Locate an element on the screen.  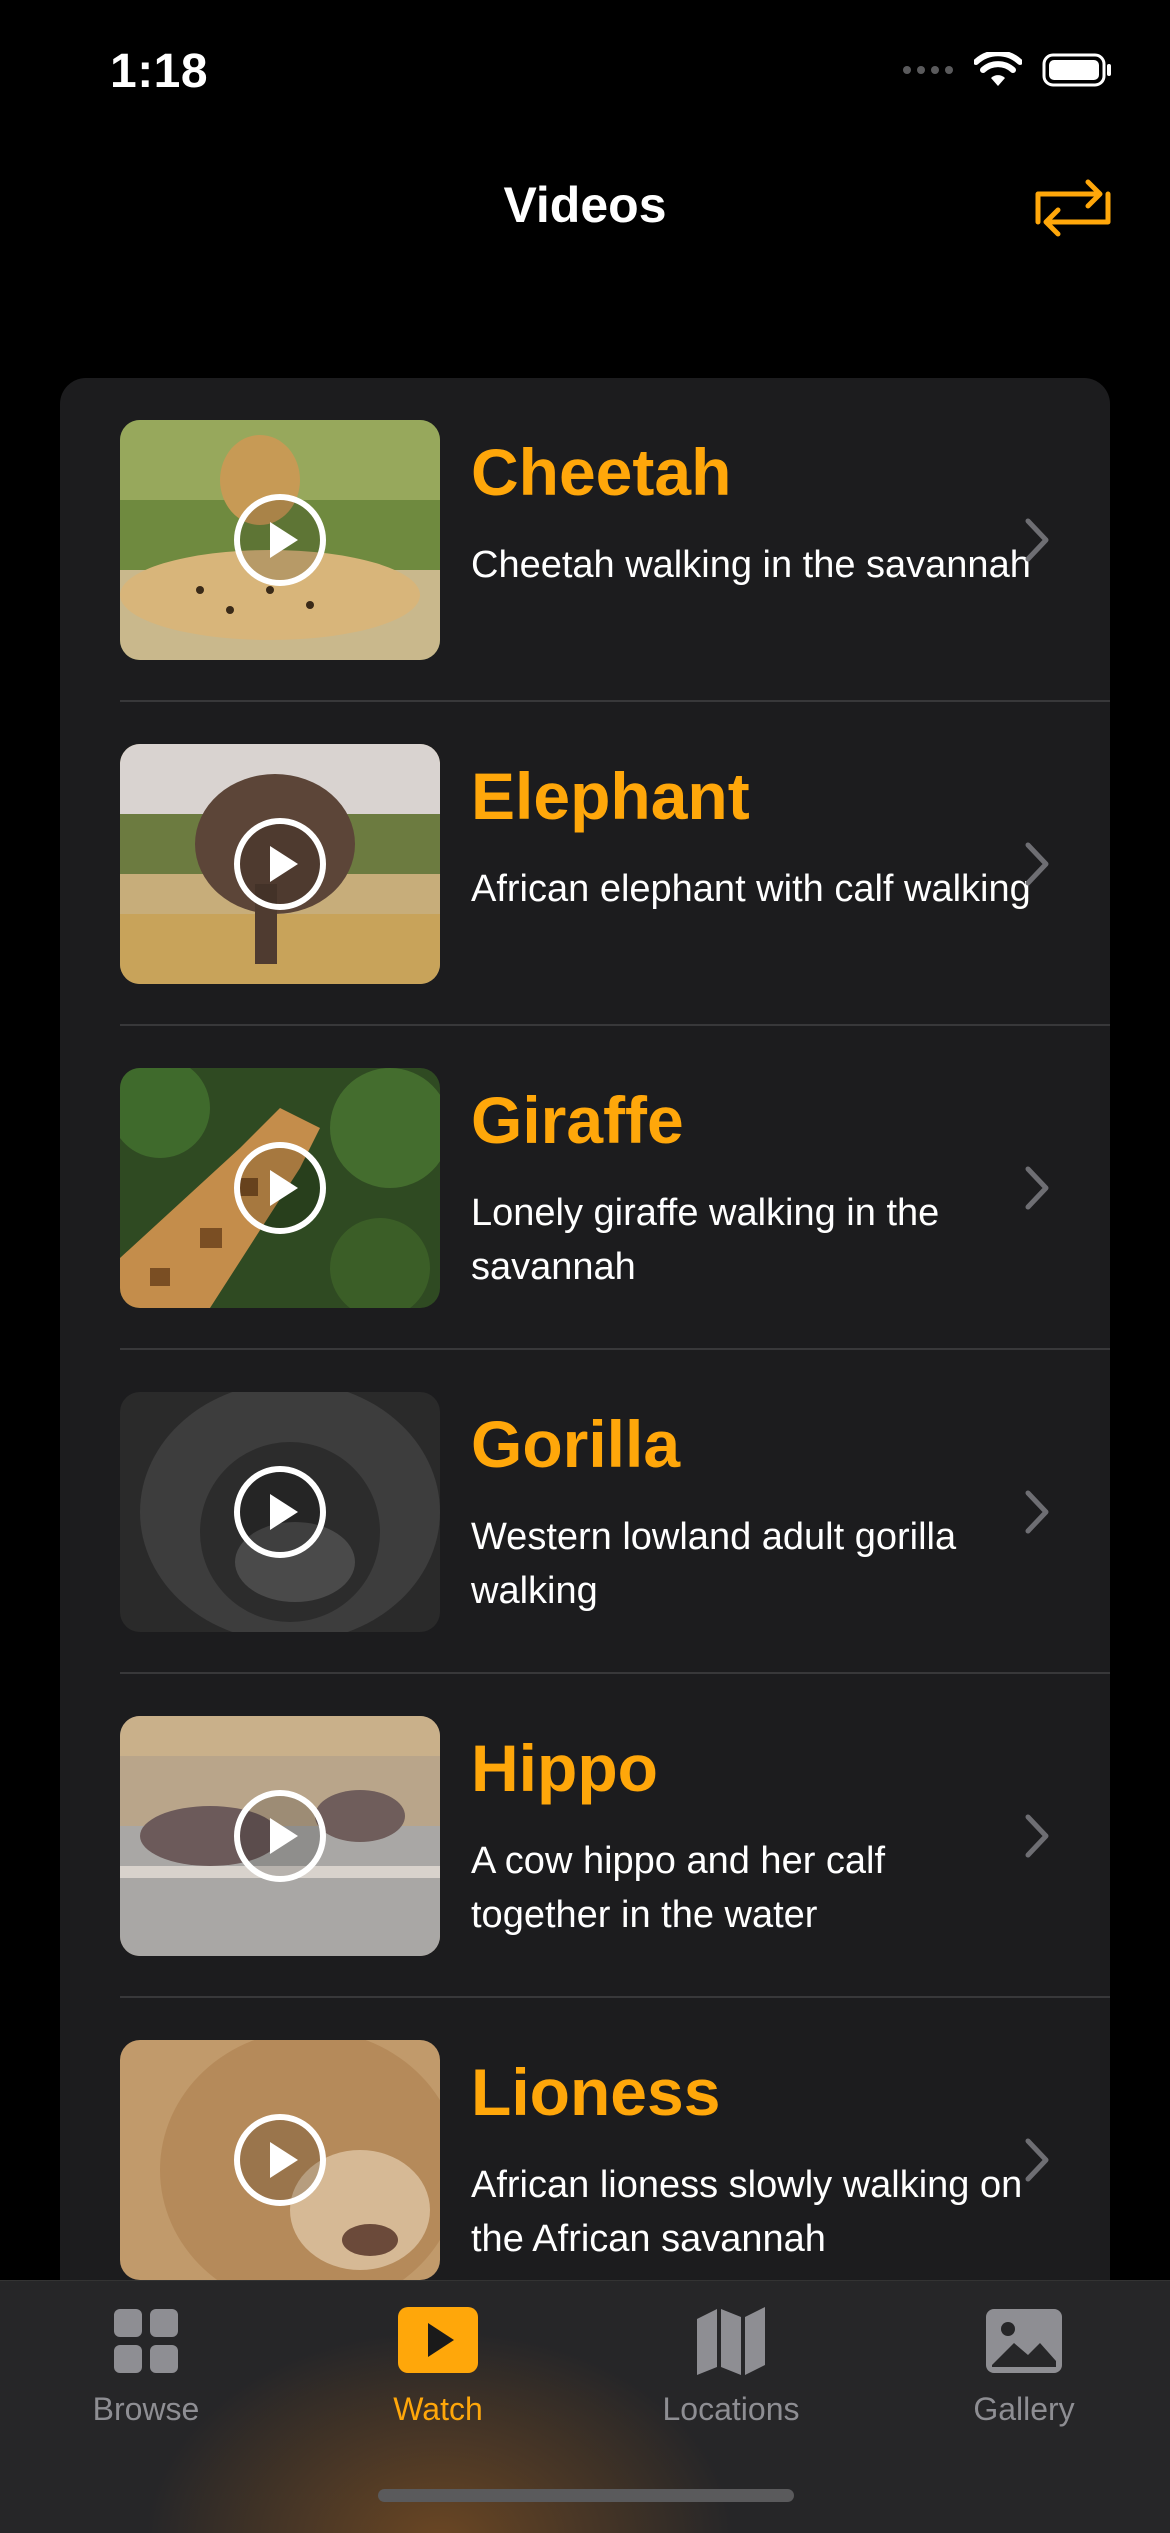
map-icon is located at coordinates (731, 2341).